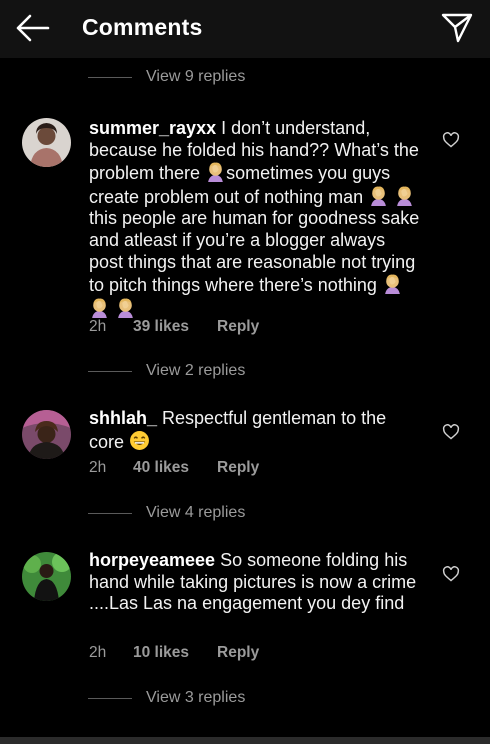  What do you see at coordinates (245, 740) in the screenshot?
I see `bottom-bar` at bounding box center [245, 740].